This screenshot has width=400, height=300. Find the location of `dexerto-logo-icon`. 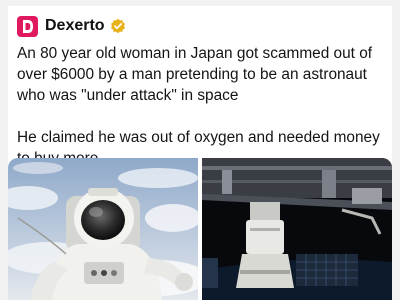

dexerto-logo-icon is located at coordinates (27, 26).